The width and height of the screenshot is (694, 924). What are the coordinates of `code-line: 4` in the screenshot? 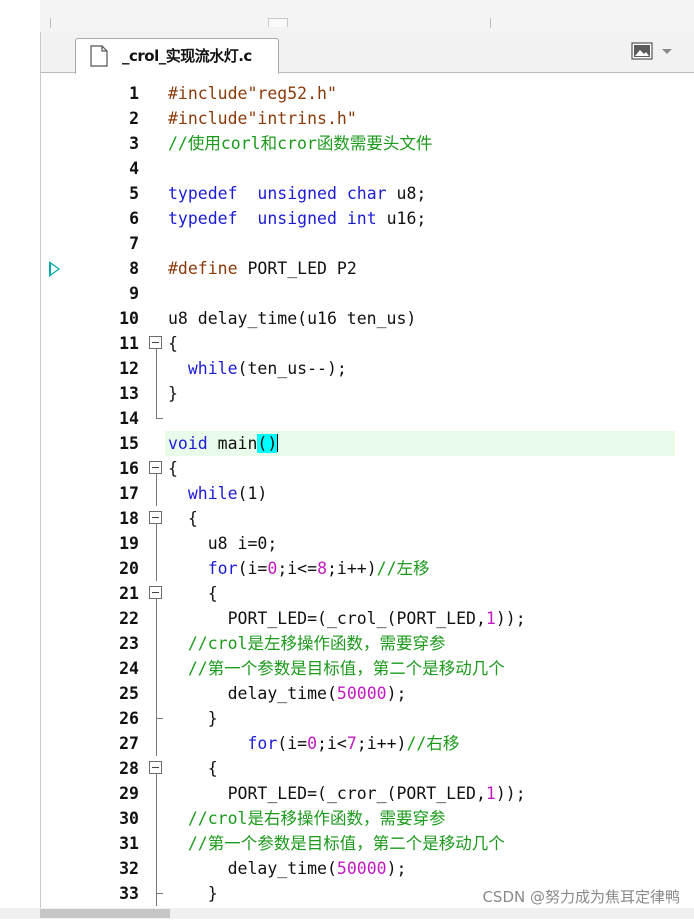 It's located at (367, 168).